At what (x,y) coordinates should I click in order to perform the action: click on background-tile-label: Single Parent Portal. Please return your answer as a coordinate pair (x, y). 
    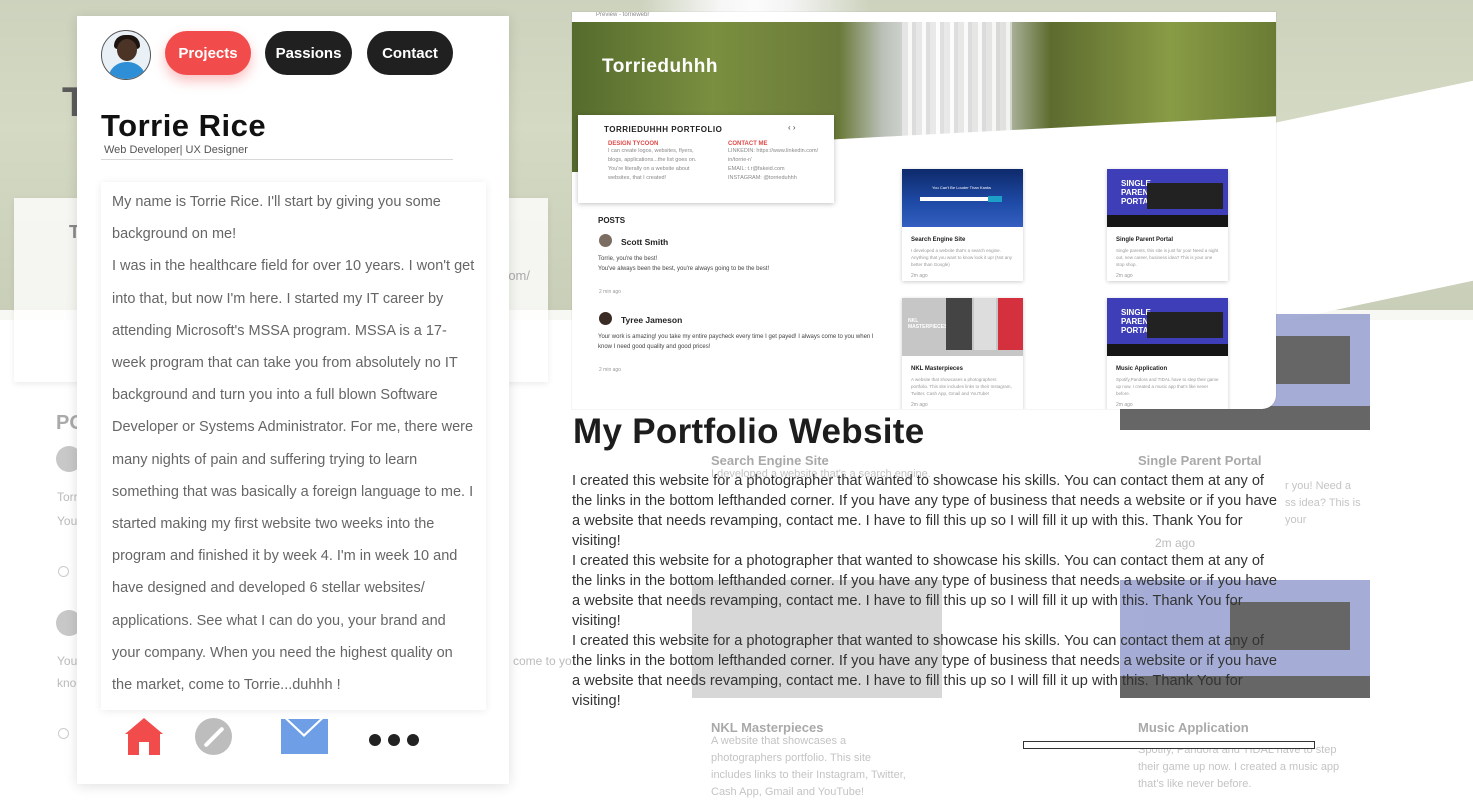
    Looking at the image, I should click on (1200, 460).